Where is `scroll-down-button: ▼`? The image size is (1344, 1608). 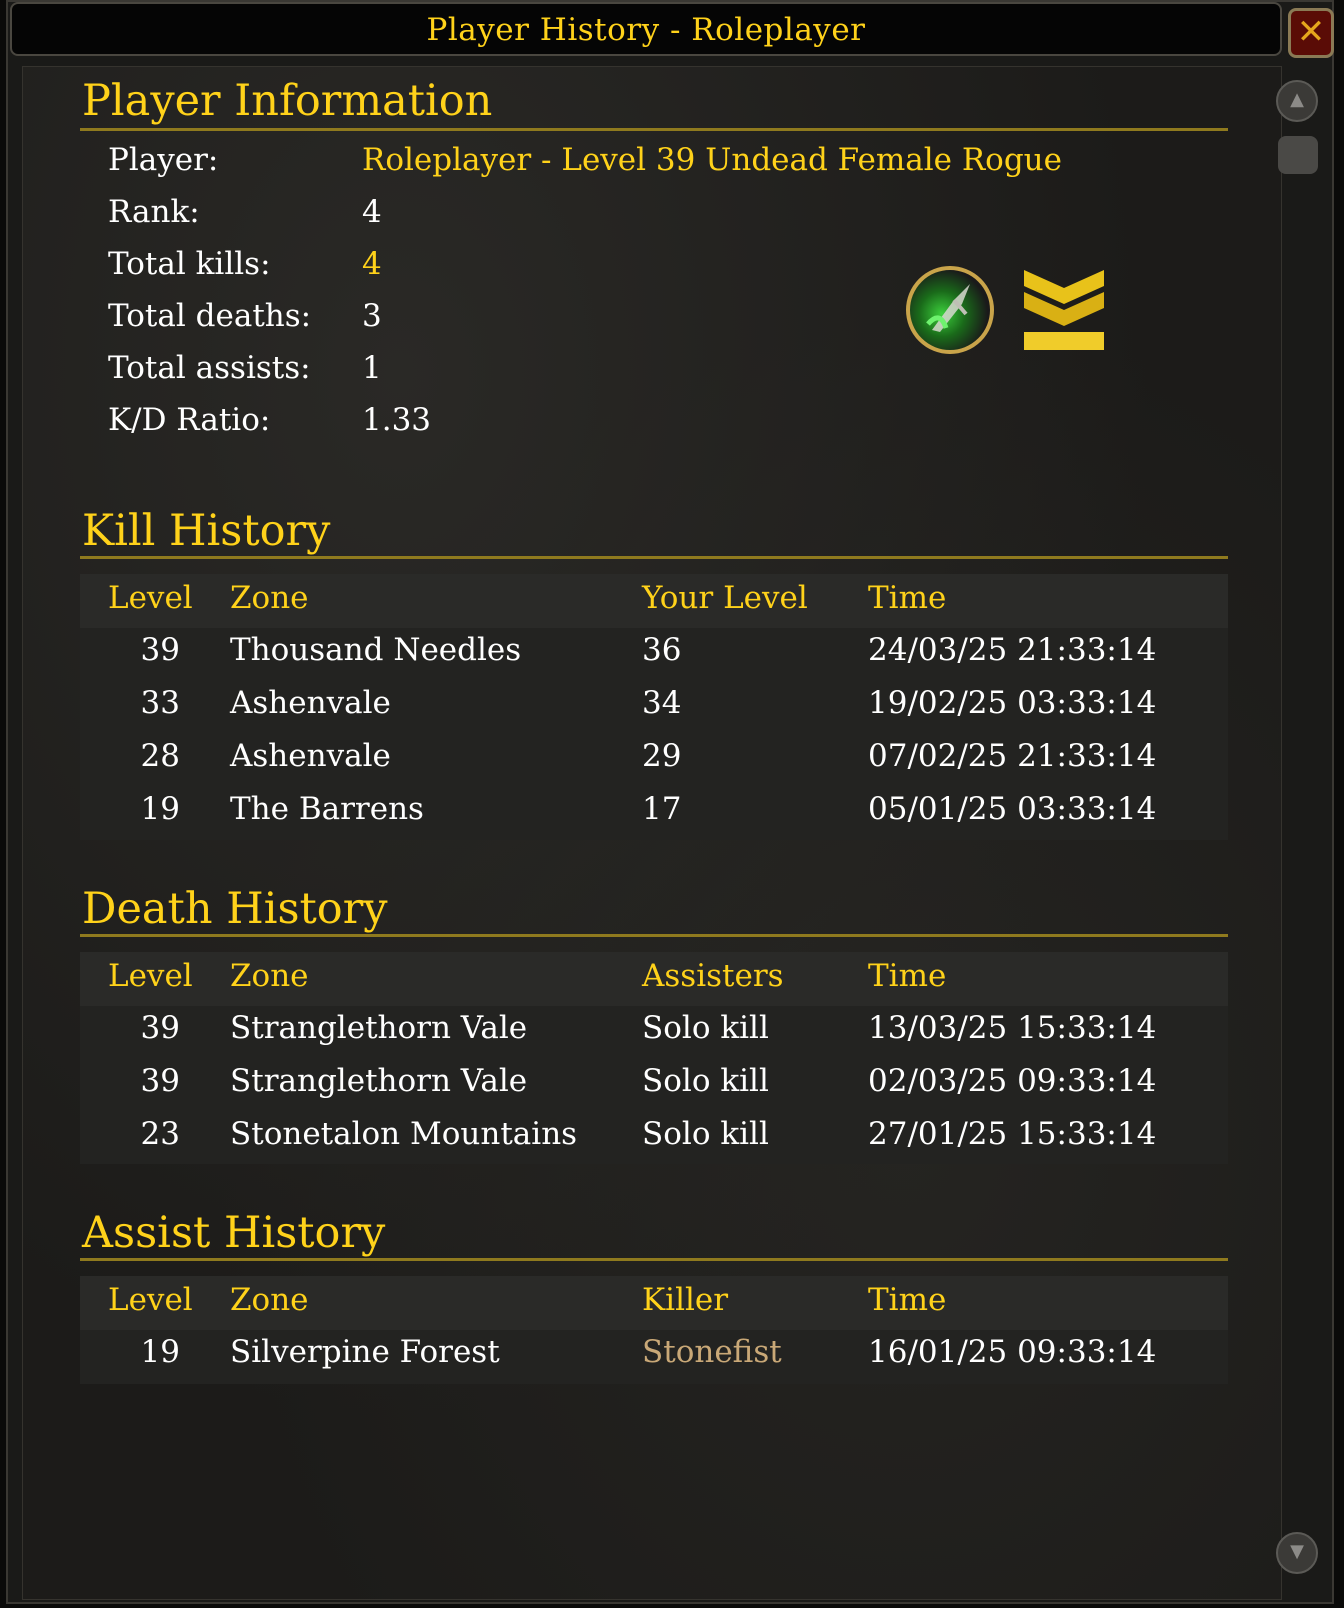
scroll-down-button: ▼ is located at coordinates (1297, 1553).